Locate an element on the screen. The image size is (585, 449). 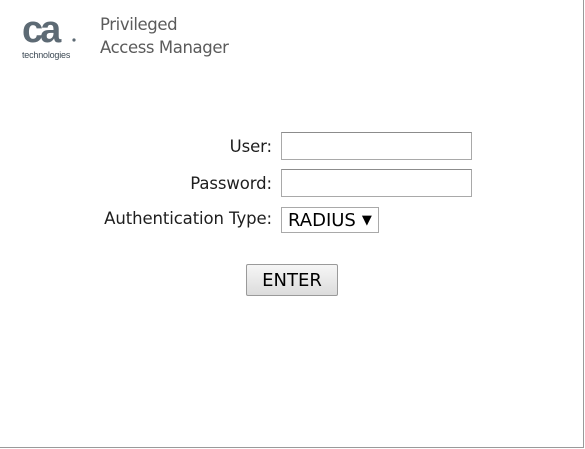
svg-text: ca is located at coordinates (42, 30).